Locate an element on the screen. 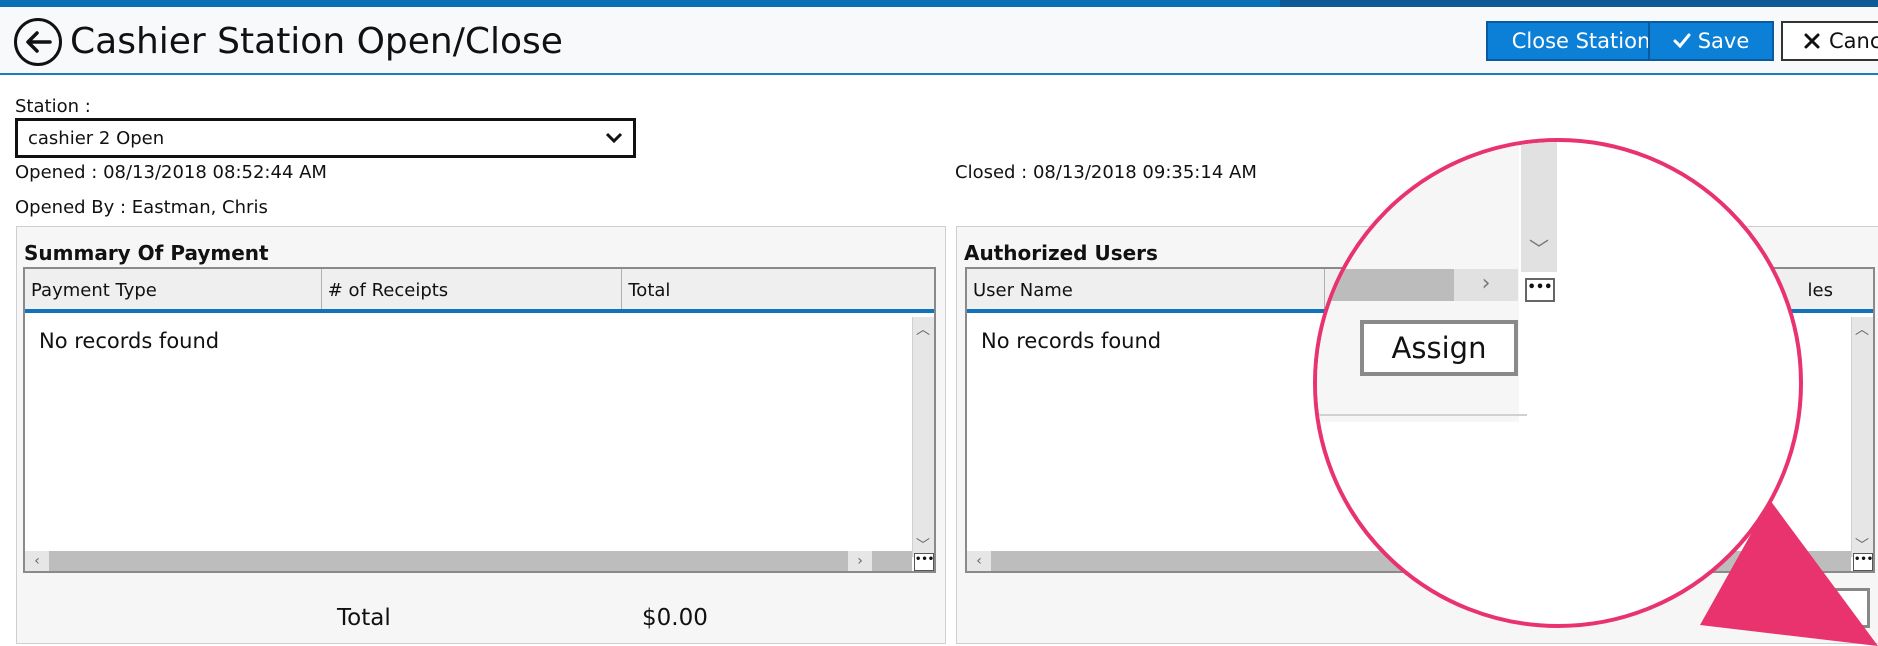 The height and width of the screenshot is (646, 1878). column-header-payment-type: Payment Type is located at coordinates (173, 289).